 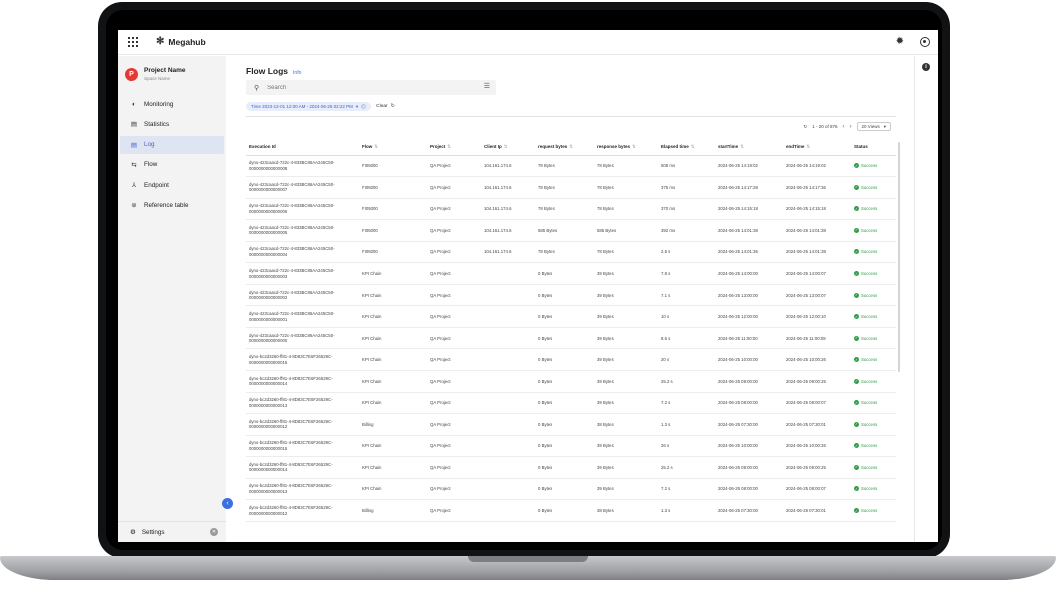 I want to click on remove-filter-icon: ✕, so click(x=364, y=106).